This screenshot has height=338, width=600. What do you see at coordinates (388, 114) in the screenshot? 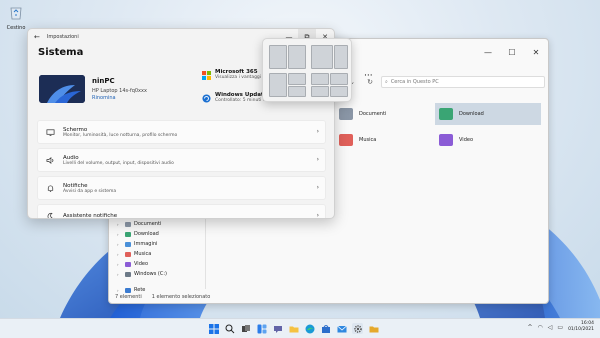
I see `folder-tile-documenti: Documenti` at bounding box center [388, 114].